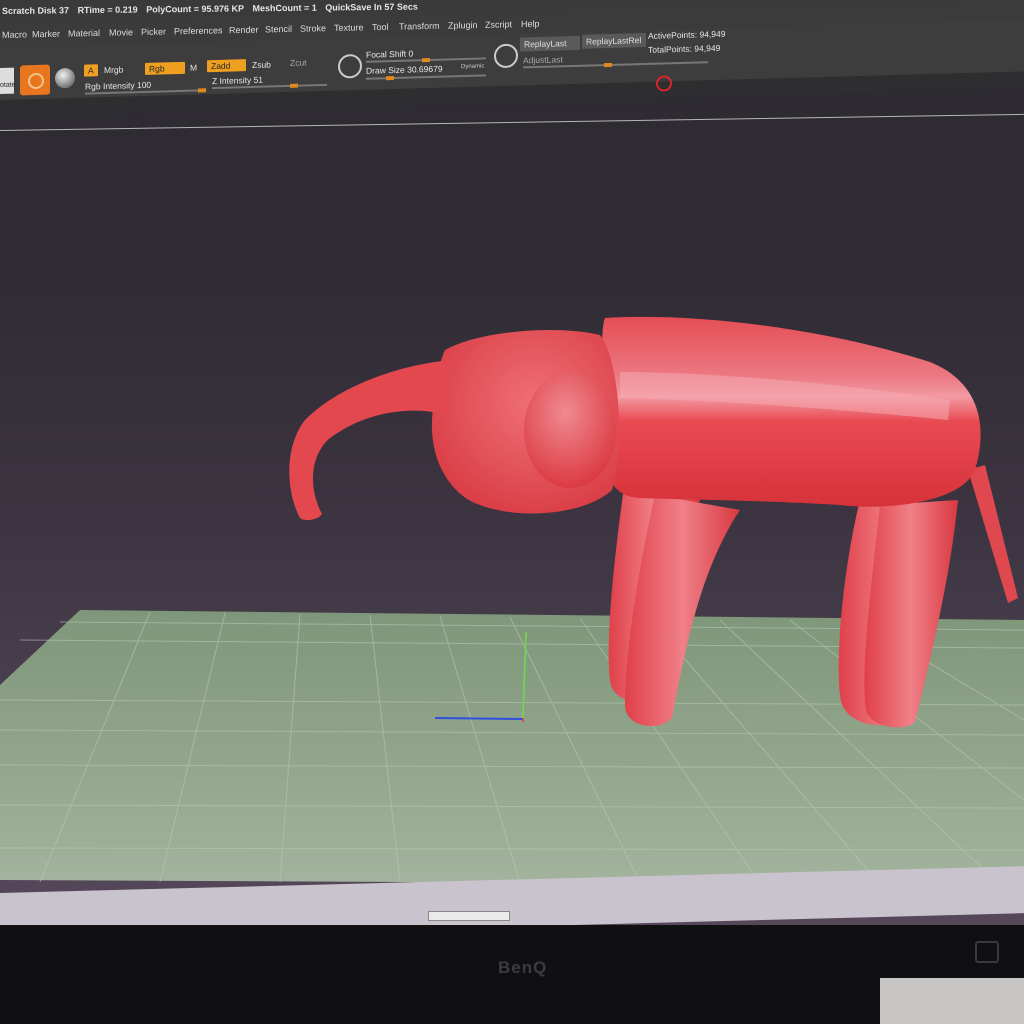 This screenshot has height=1024, width=1024. Describe the element at coordinates (952, 1001) in the screenshot. I see `desk-background` at that location.